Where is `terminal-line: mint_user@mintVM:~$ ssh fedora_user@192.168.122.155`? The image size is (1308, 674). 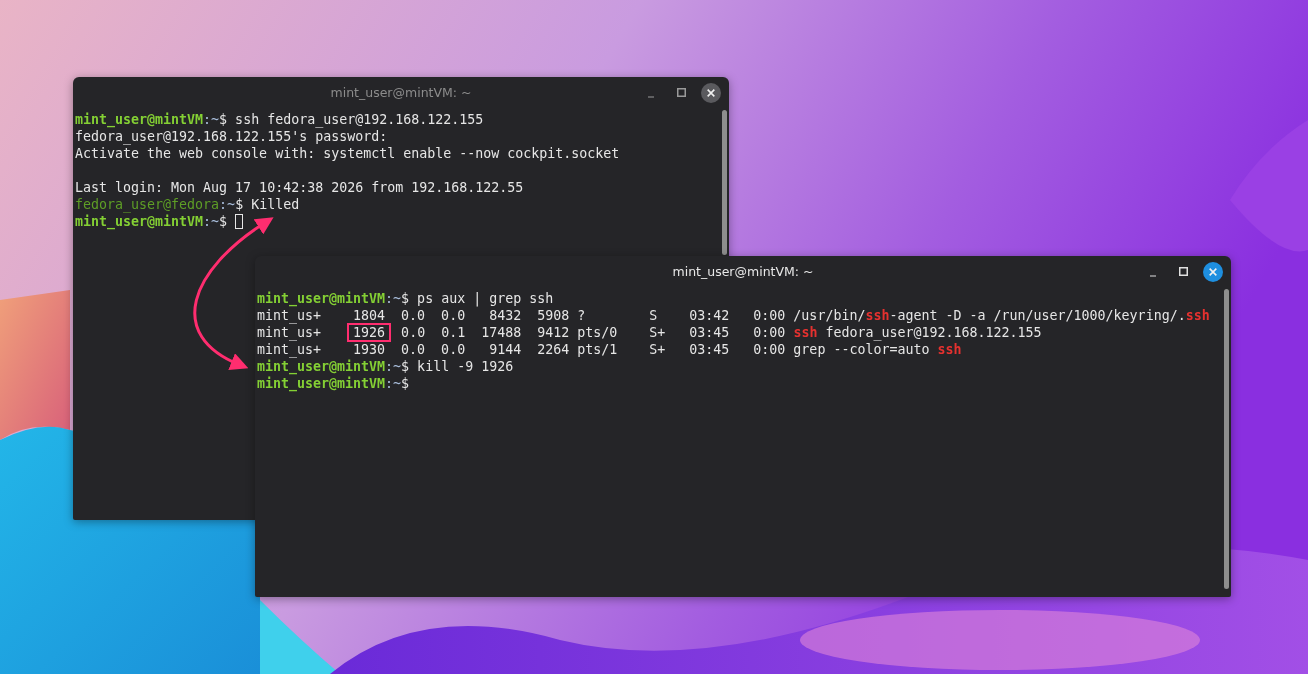 terminal-line: mint_user@mintVM:~$ ssh fedora_user@192.168.122.155 is located at coordinates (279, 119).